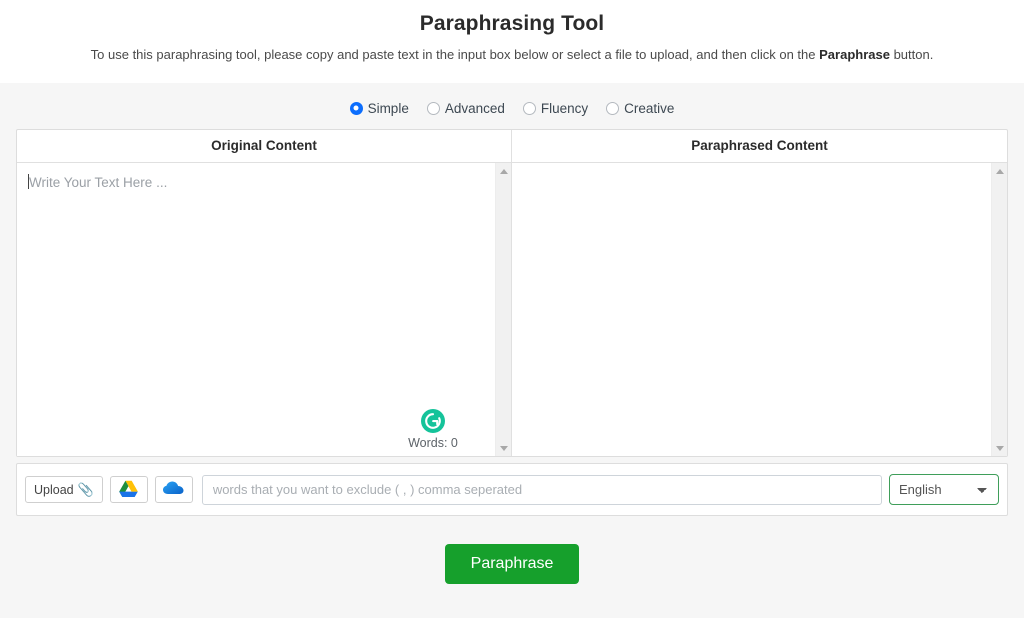  I want to click on subtitle-text-after: button., so click(911, 54).